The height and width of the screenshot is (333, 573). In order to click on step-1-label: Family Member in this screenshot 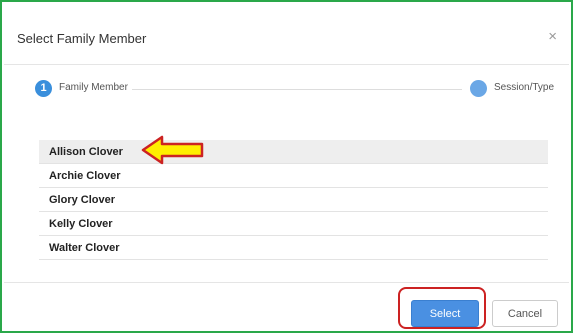, I will do `click(93, 87)`.